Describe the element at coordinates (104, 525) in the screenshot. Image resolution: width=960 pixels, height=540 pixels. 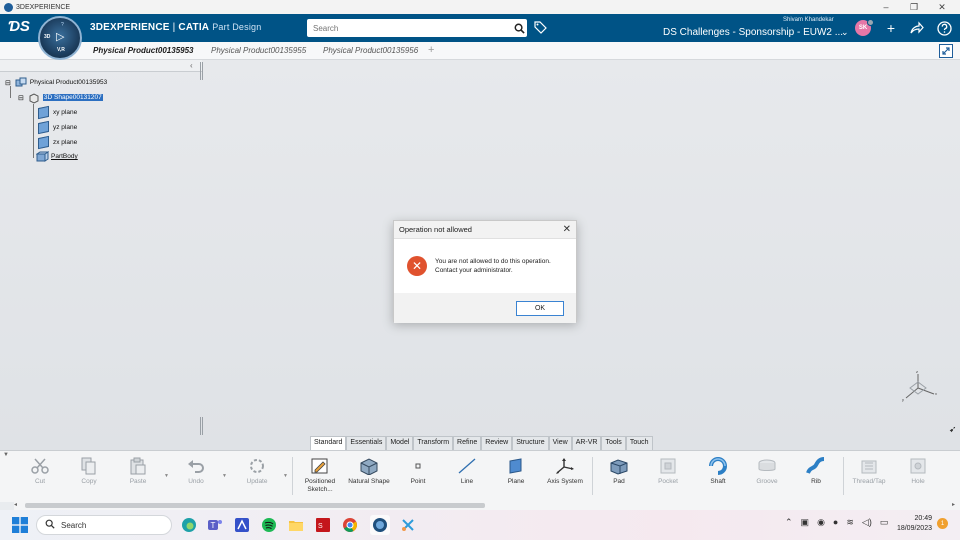
I see `taskbar-search: Search` at that location.